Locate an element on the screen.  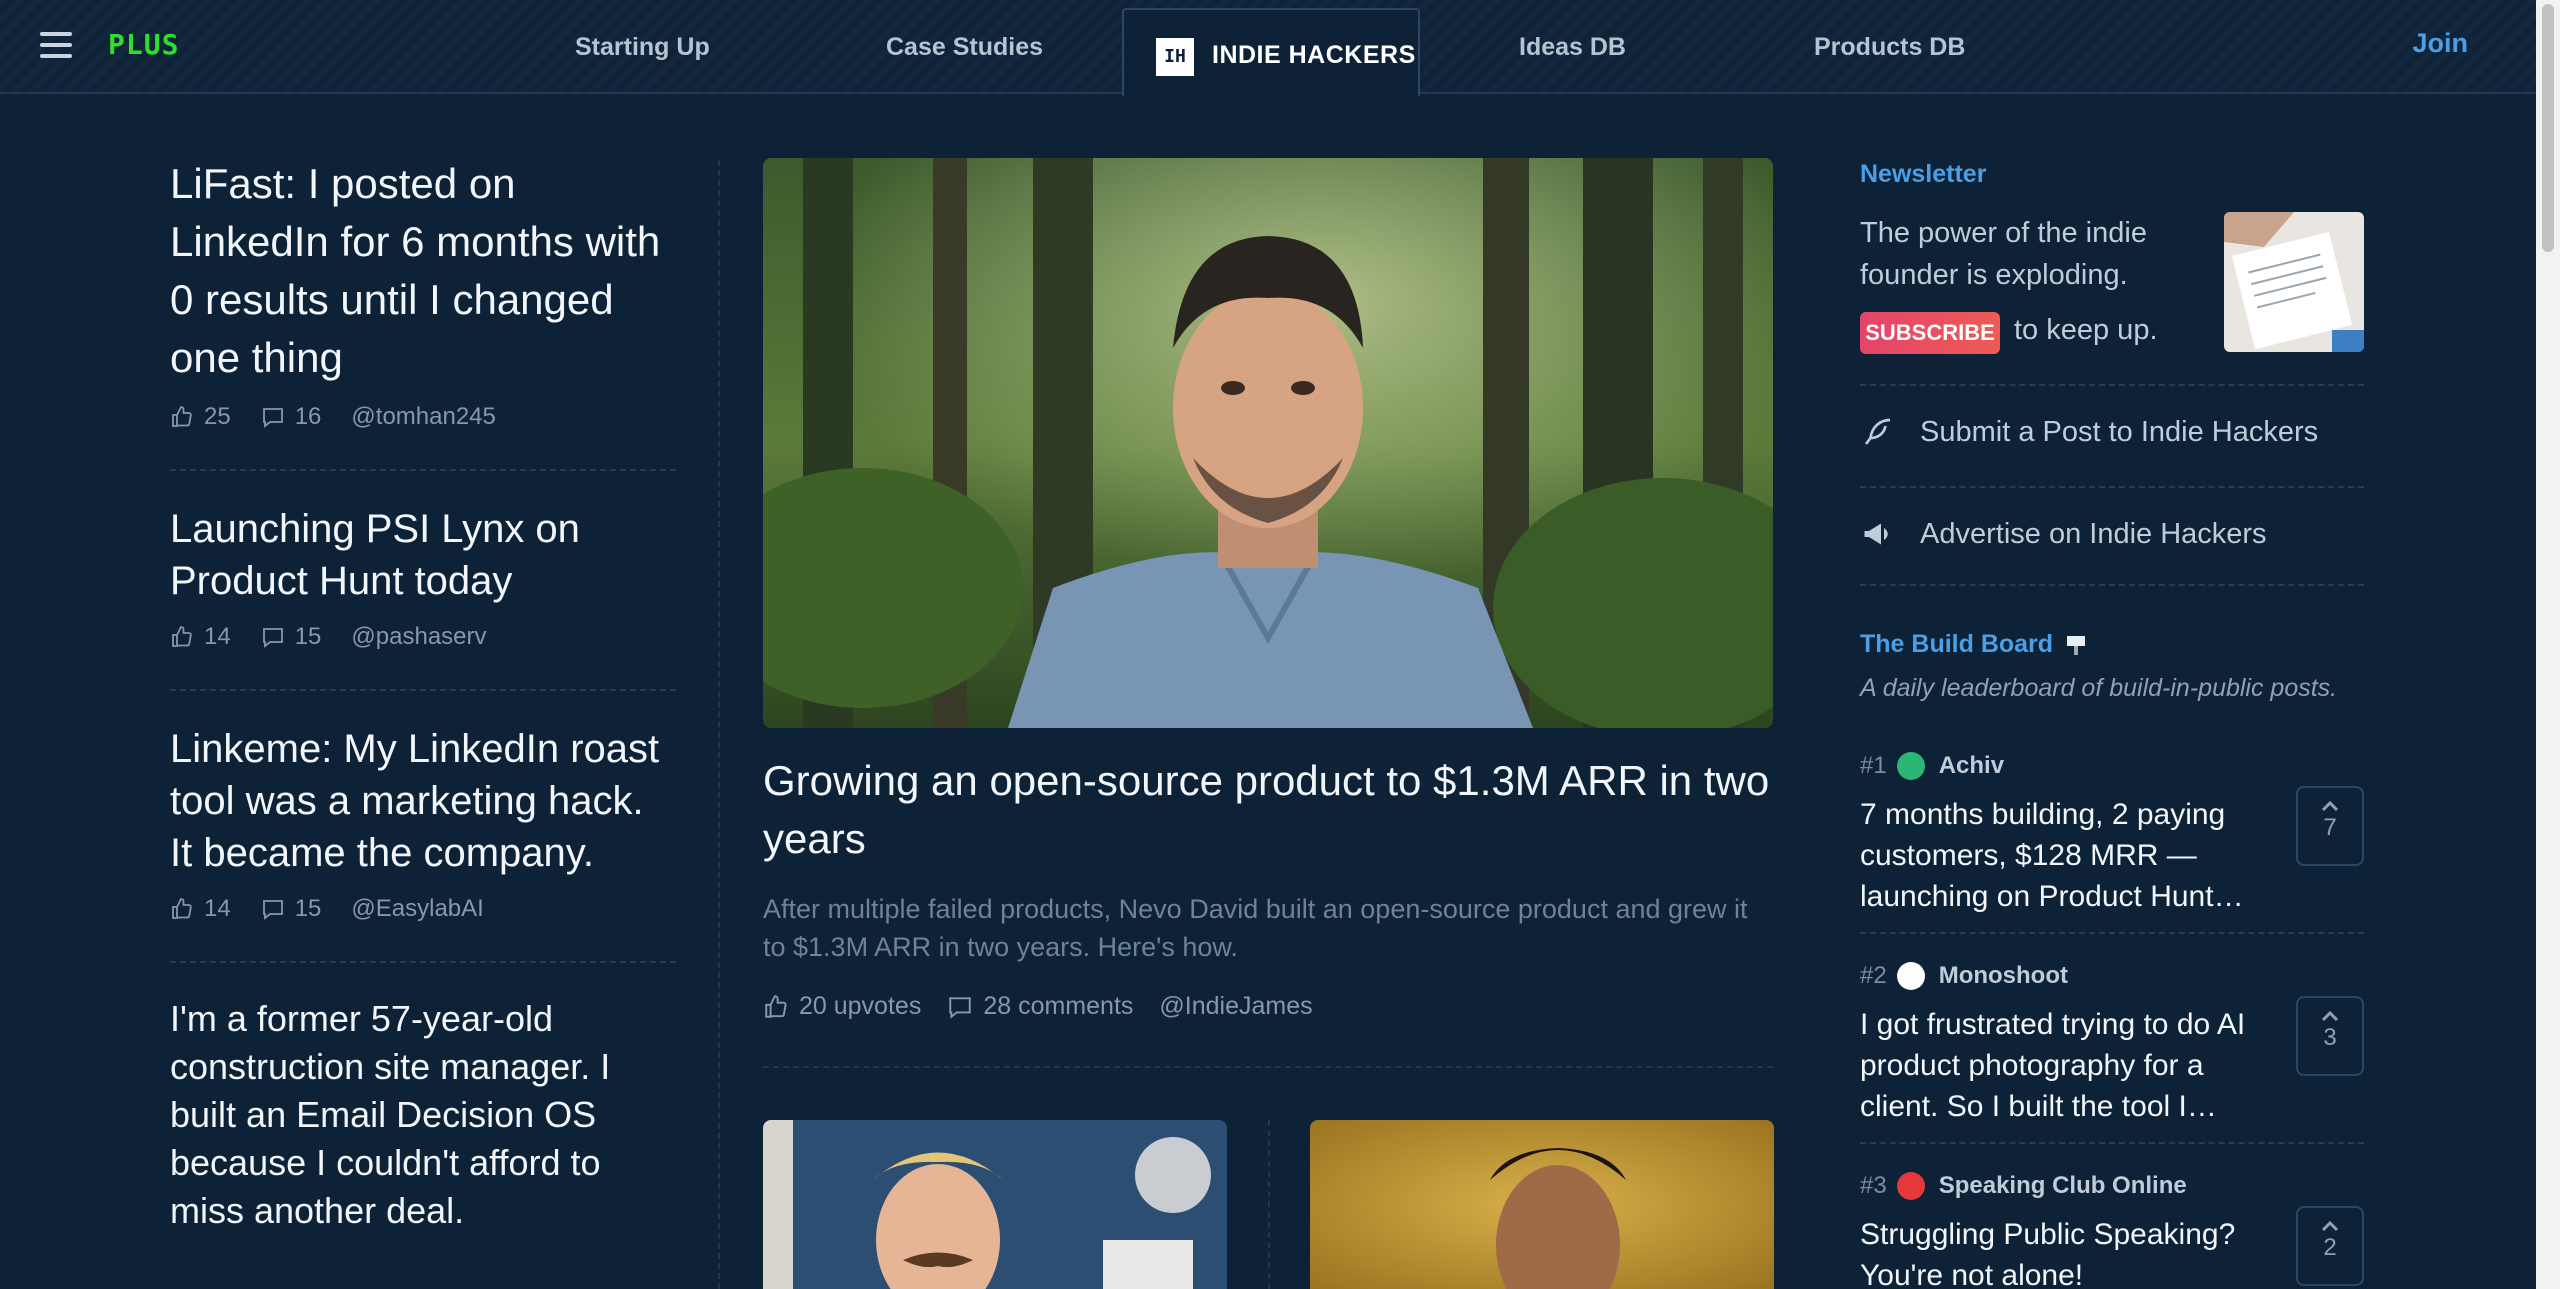
rank-number: #3 is located at coordinates (1873, 1185).